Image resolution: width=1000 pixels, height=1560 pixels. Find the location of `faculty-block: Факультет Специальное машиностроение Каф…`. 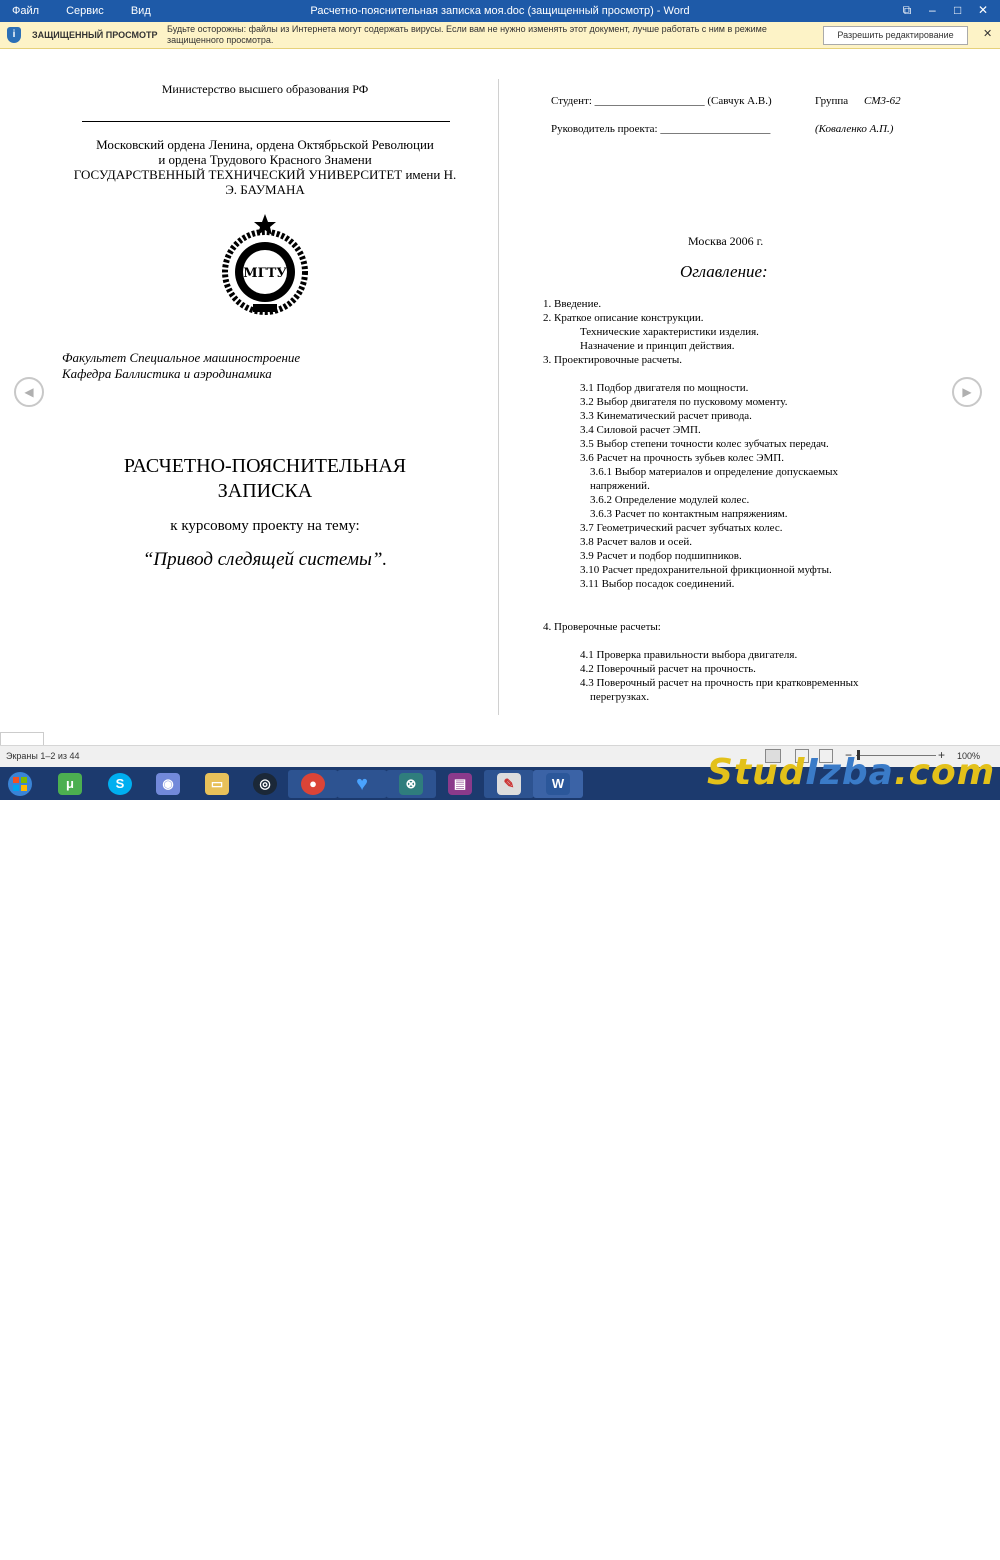

faculty-block: Факультет Специальное машиностроение Каф… is located at coordinates (181, 366).